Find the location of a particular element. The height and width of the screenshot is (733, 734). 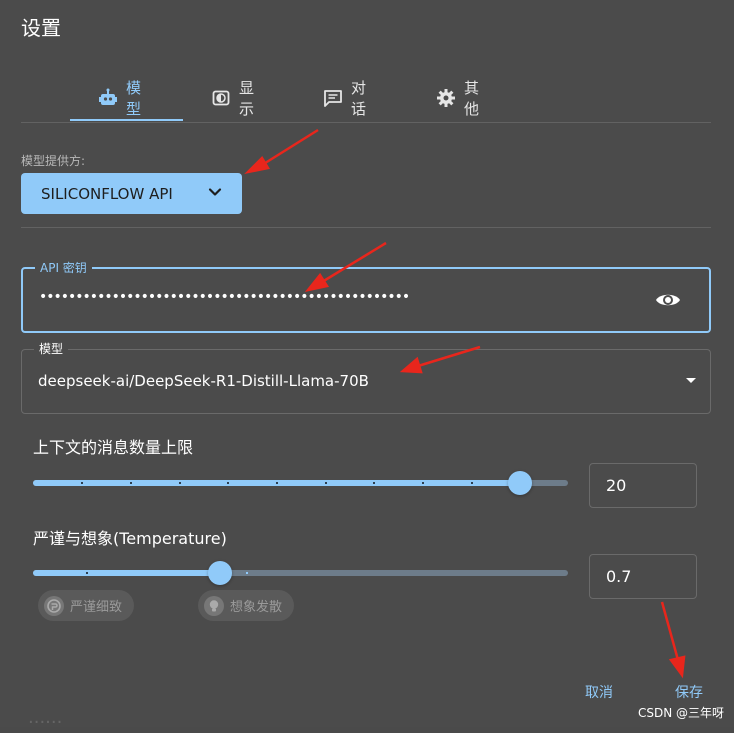

precise-chip: 严谨细致 is located at coordinates (86, 605).